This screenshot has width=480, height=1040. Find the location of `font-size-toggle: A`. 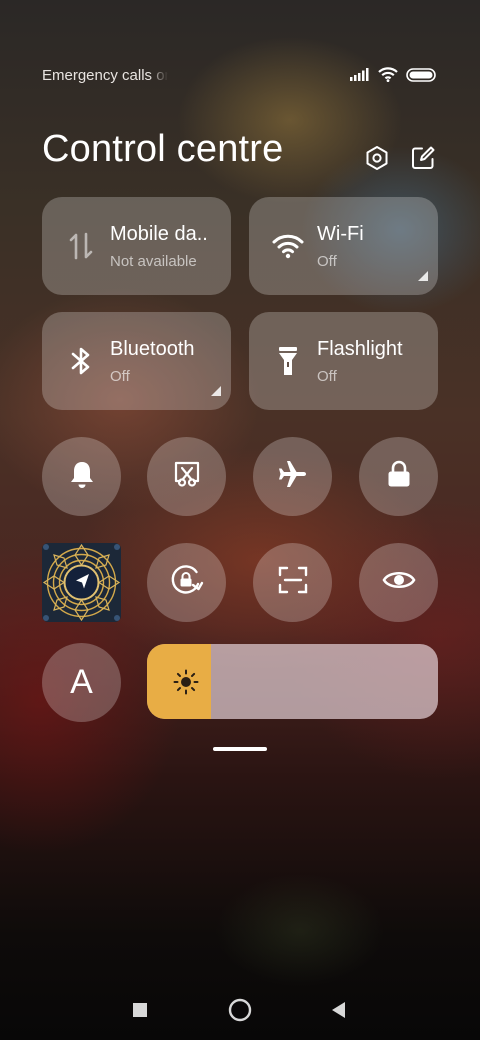

font-size-toggle: A is located at coordinates (81, 682).